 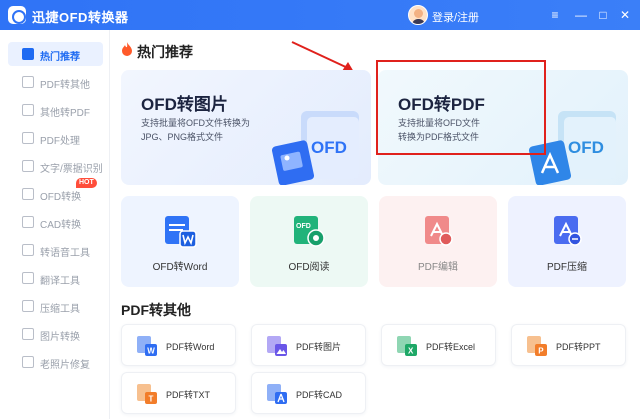 What do you see at coordinates (28, 278) in the screenshot?
I see `translate-icon` at bounding box center [28, 278].